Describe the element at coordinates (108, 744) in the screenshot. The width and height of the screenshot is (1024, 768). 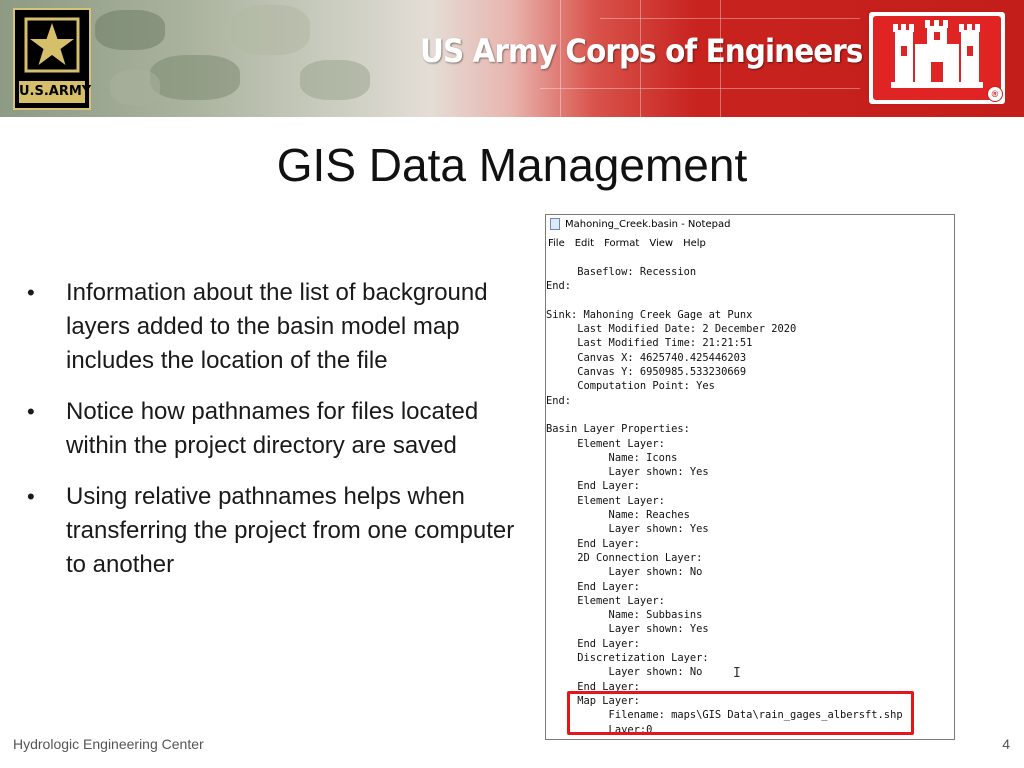
I see `footer-organization: Hydrologic Engineering Center` at that location.